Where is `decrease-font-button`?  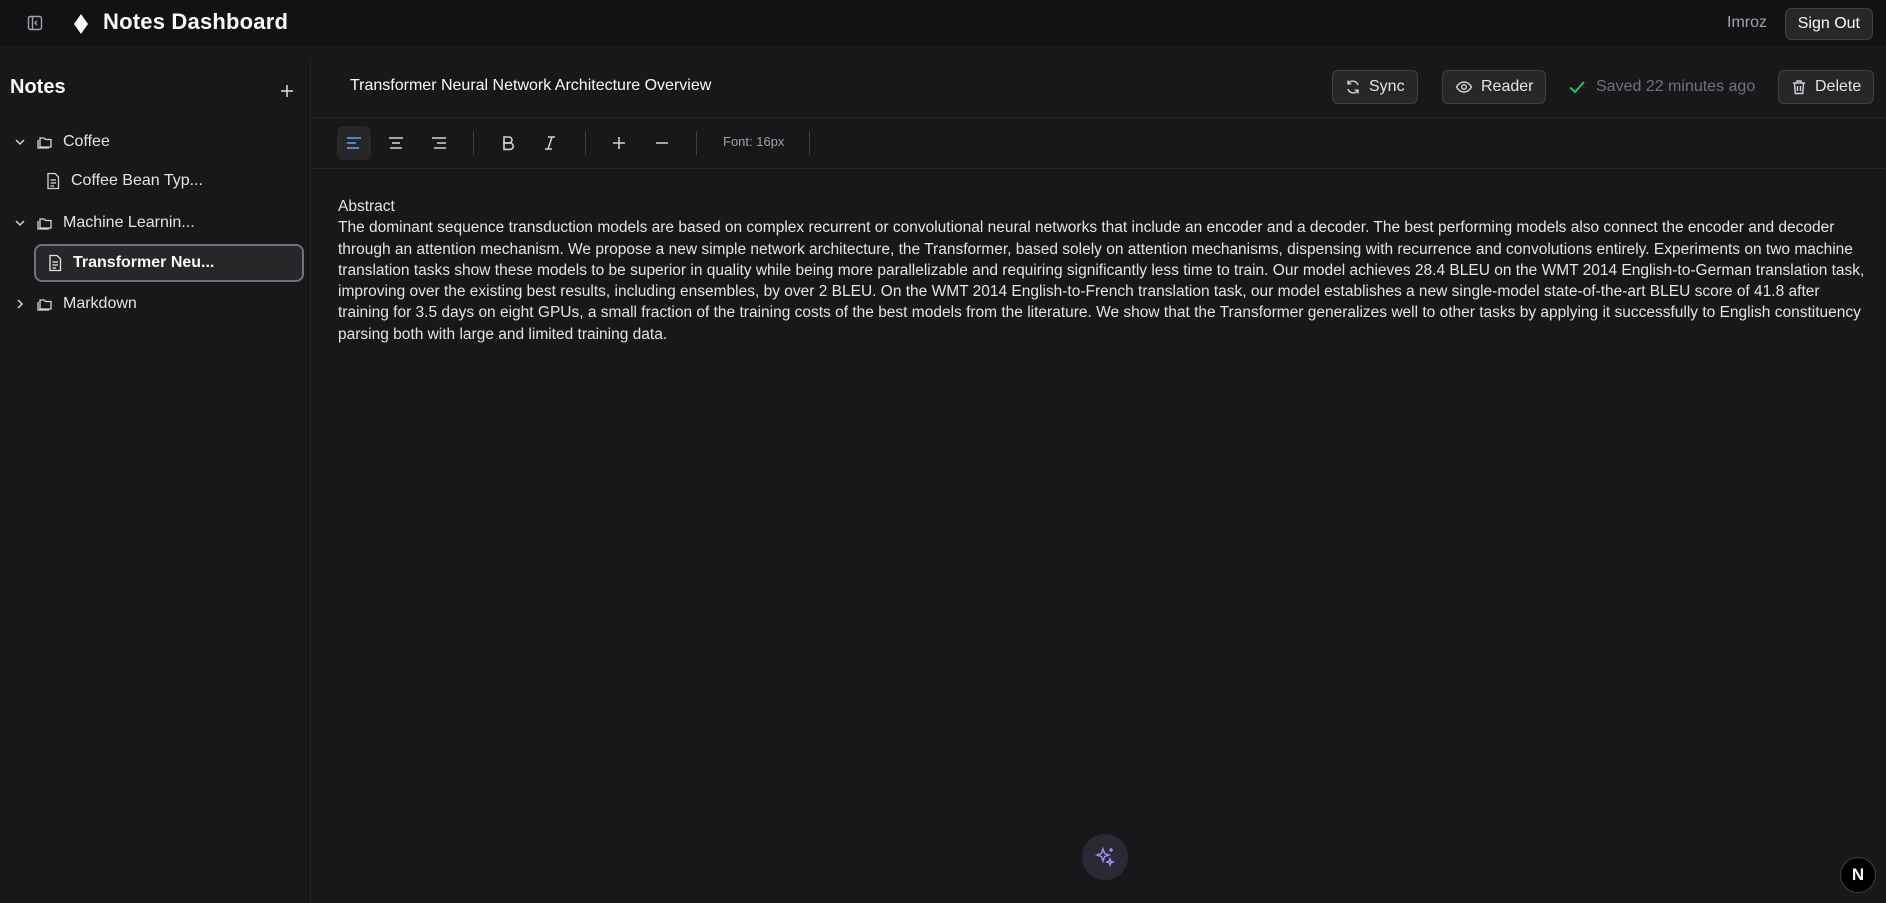 decrease-font-button is located at coordinates (662, 143).